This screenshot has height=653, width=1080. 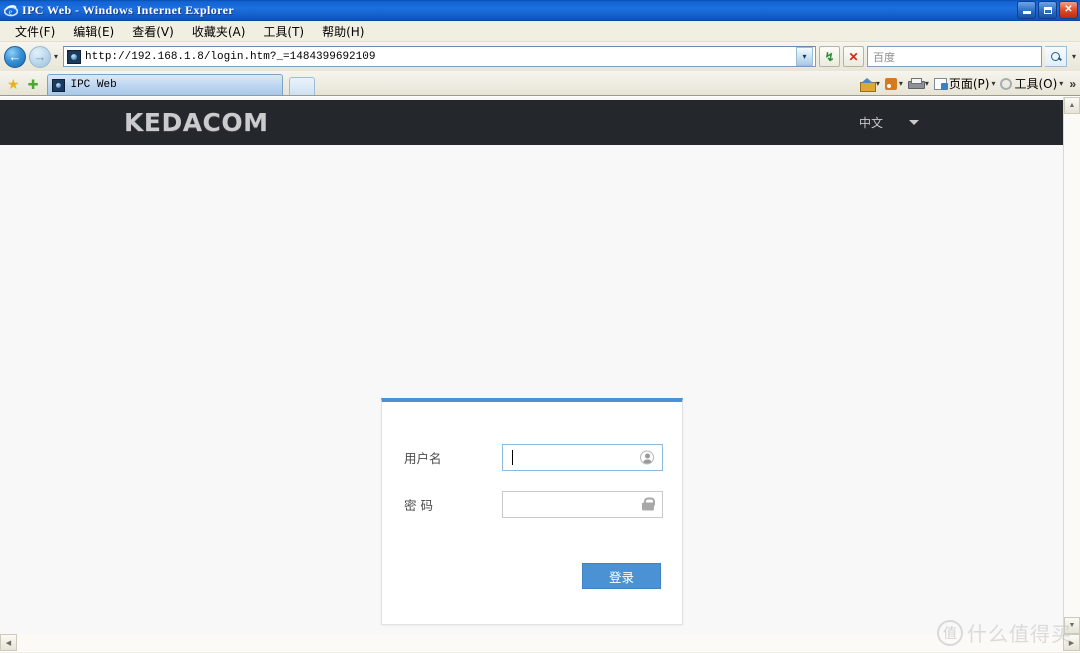 What do you see at coordinates (889, 122) in the screenshot?
I see `language-selector: 中文` at bounding box center [889, 122].